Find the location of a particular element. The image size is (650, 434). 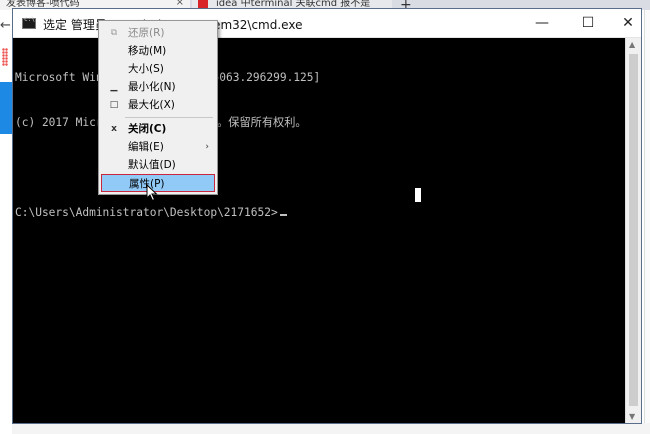

console-prompt: C:\Users\Administrator\Desktop\2171652> is located at coordinates (146, 212).